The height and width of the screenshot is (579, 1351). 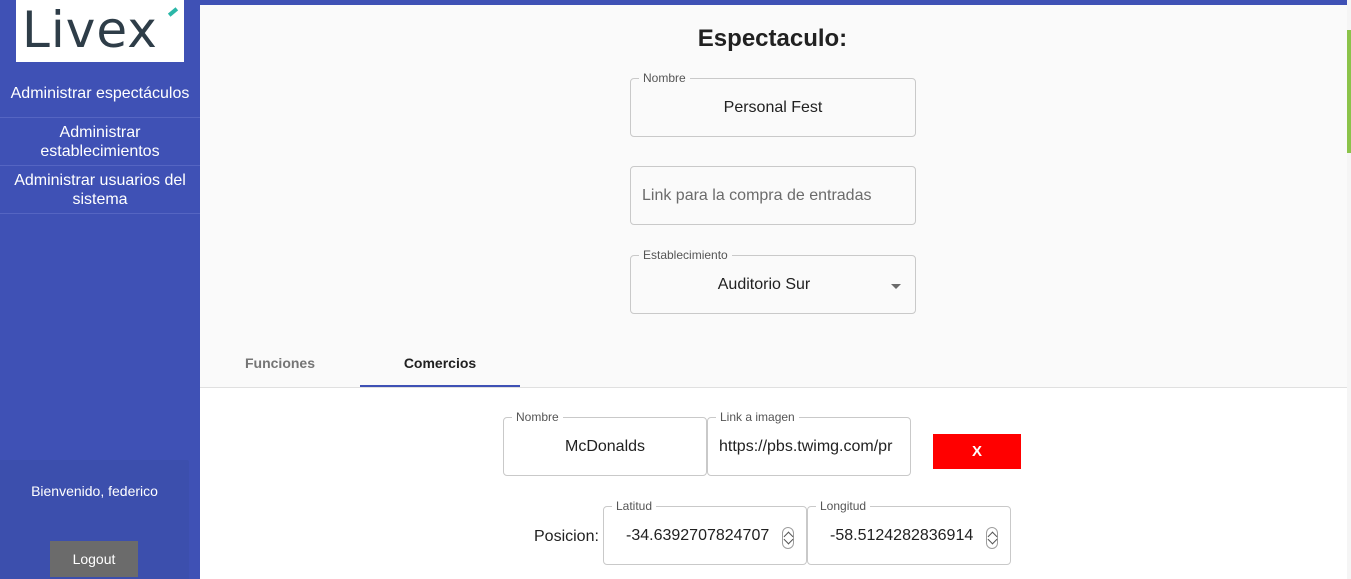 I want to click on link-compra-field: Link para la compra de entradas, so click(x=773, y=195).